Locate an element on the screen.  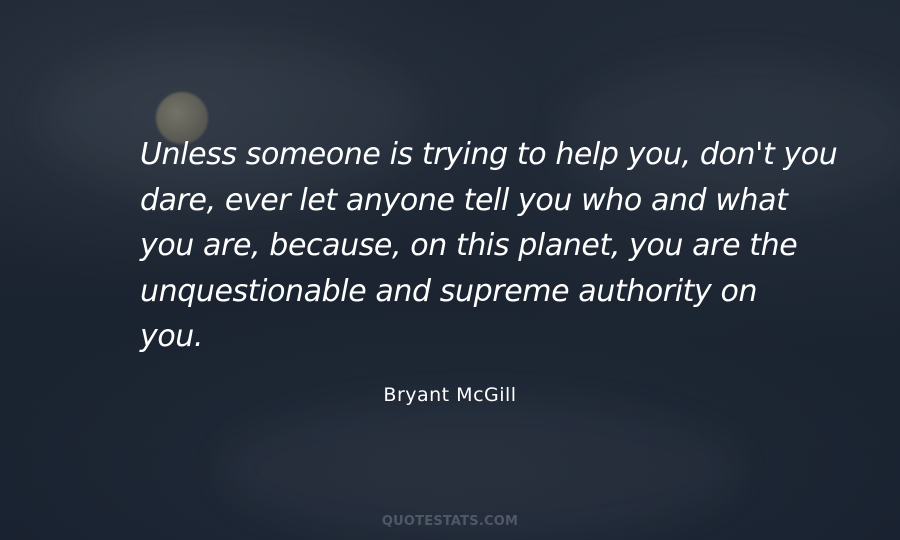
quote-line: unquestionable and supreme authority on is located at coordinates (449, 291).